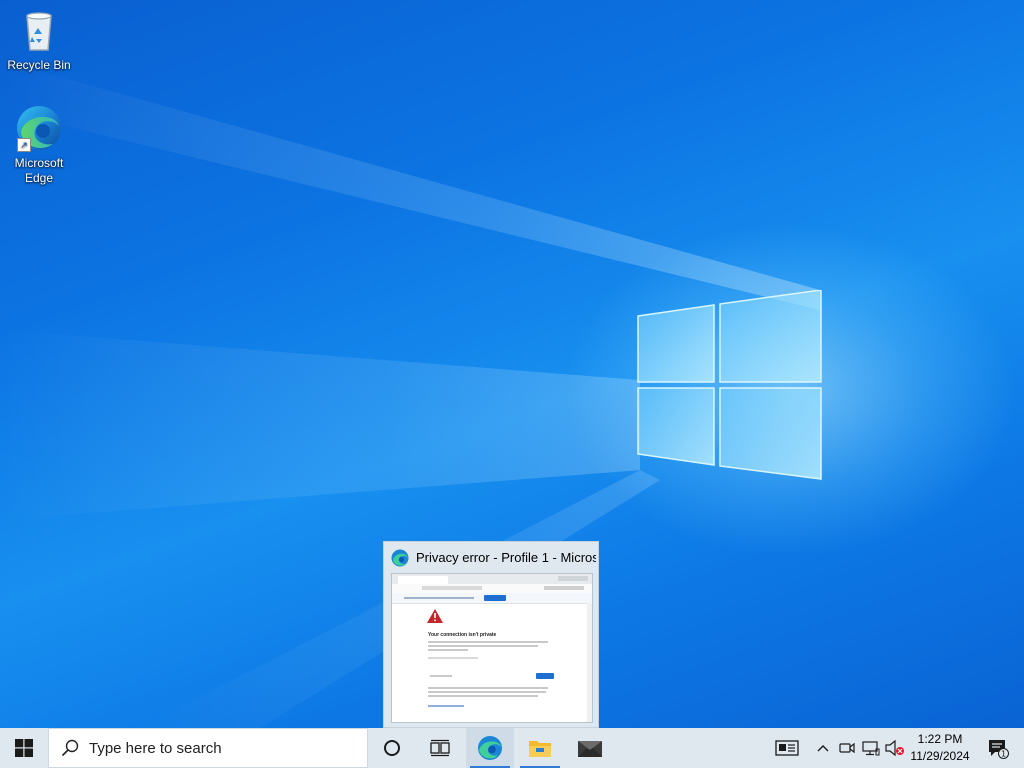 The height and width of the screenshot is (768, 1024). I want to click on desktop-icon-recycle-bin: Recycle Bin, so click(39, 39).